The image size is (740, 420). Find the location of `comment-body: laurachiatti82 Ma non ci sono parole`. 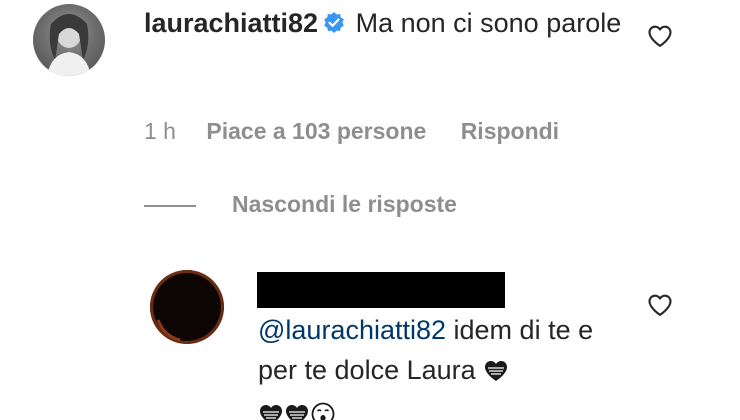

comment-body: laurachiatti82 Ma non ci sono parole is located at coordinates (389, 24).